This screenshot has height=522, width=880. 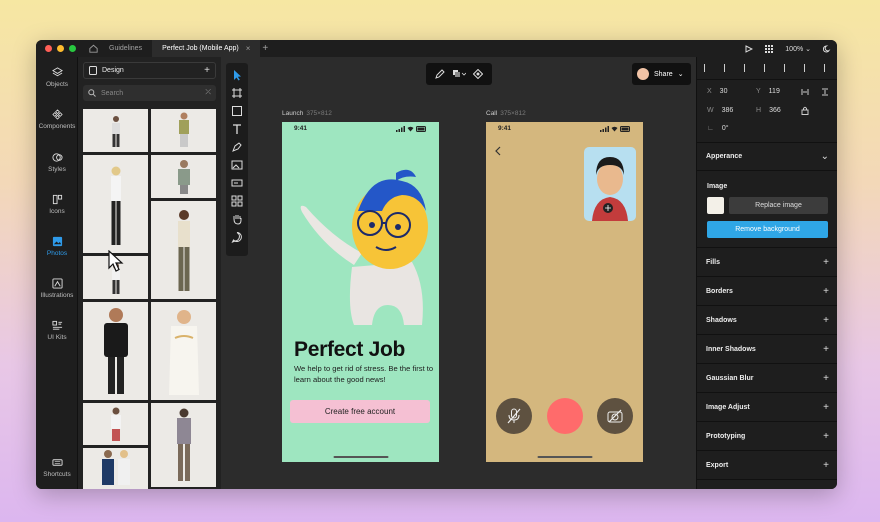 I want to click on section-image-adjust: Image Adjust +, so click(x=767, y=407).